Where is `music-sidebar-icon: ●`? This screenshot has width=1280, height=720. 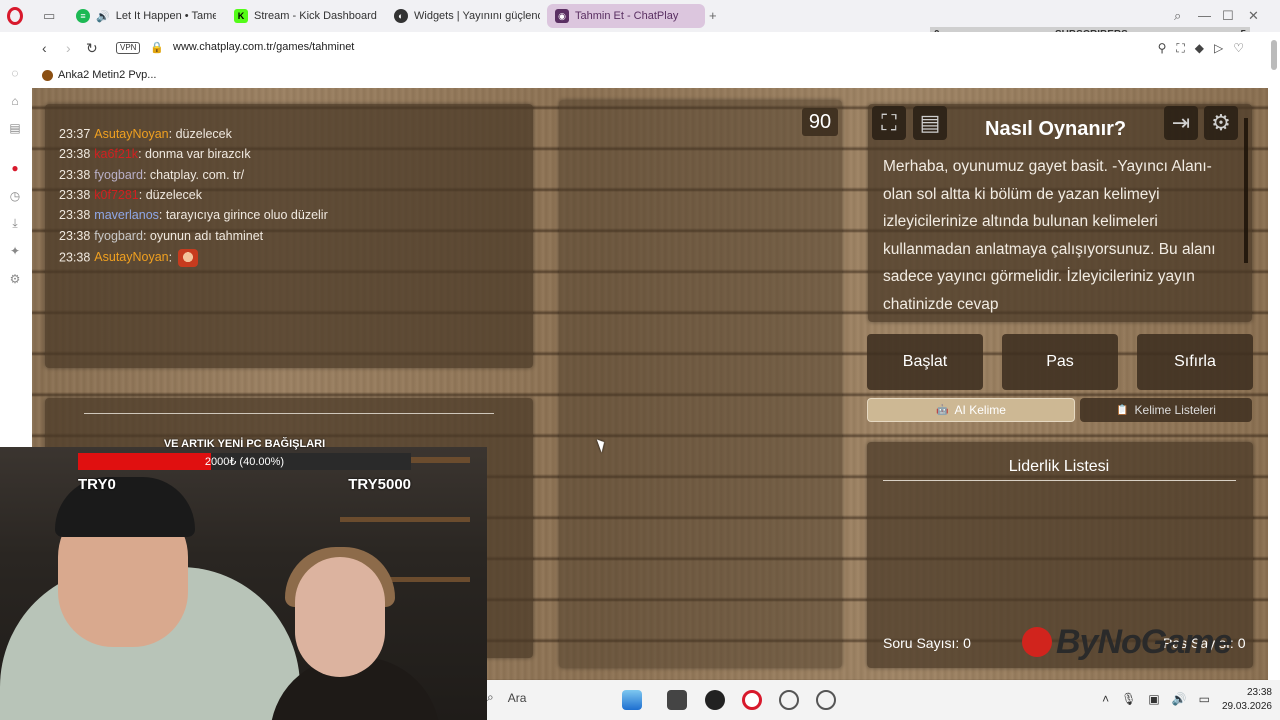
music-sidebar-icon: ● is located at coordinates (15, 168).